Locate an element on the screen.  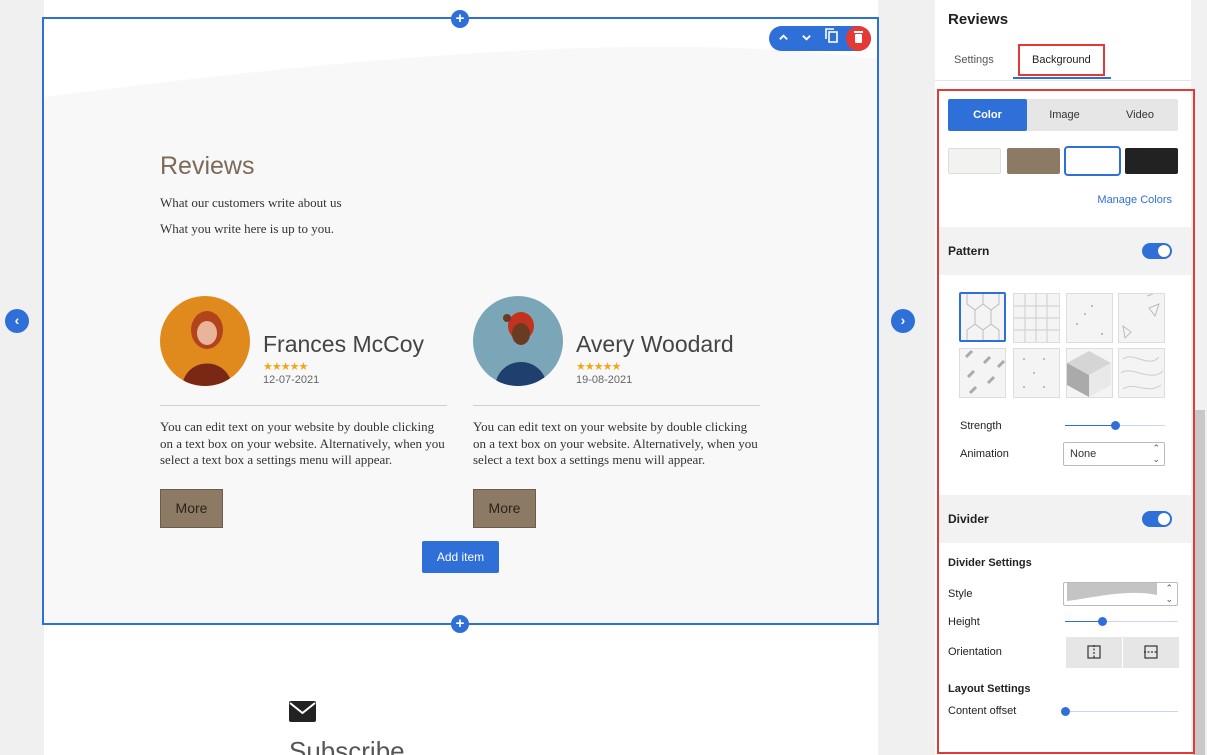
bg-type-image: Image is located at coordinates (1064, 115).